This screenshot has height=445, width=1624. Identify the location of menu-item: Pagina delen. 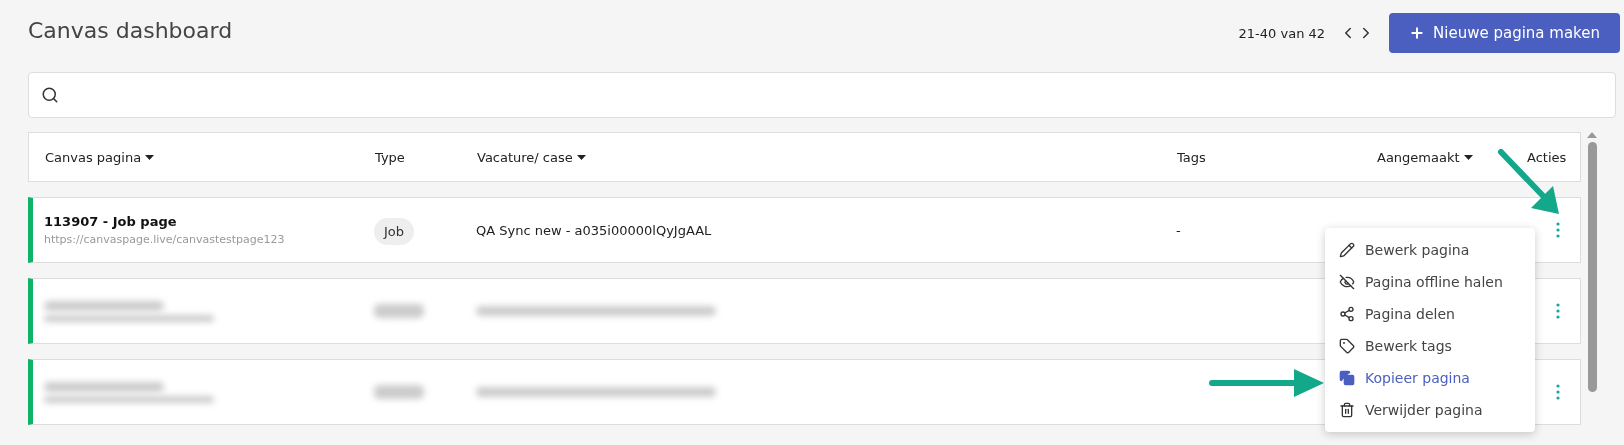
(1430, 314).